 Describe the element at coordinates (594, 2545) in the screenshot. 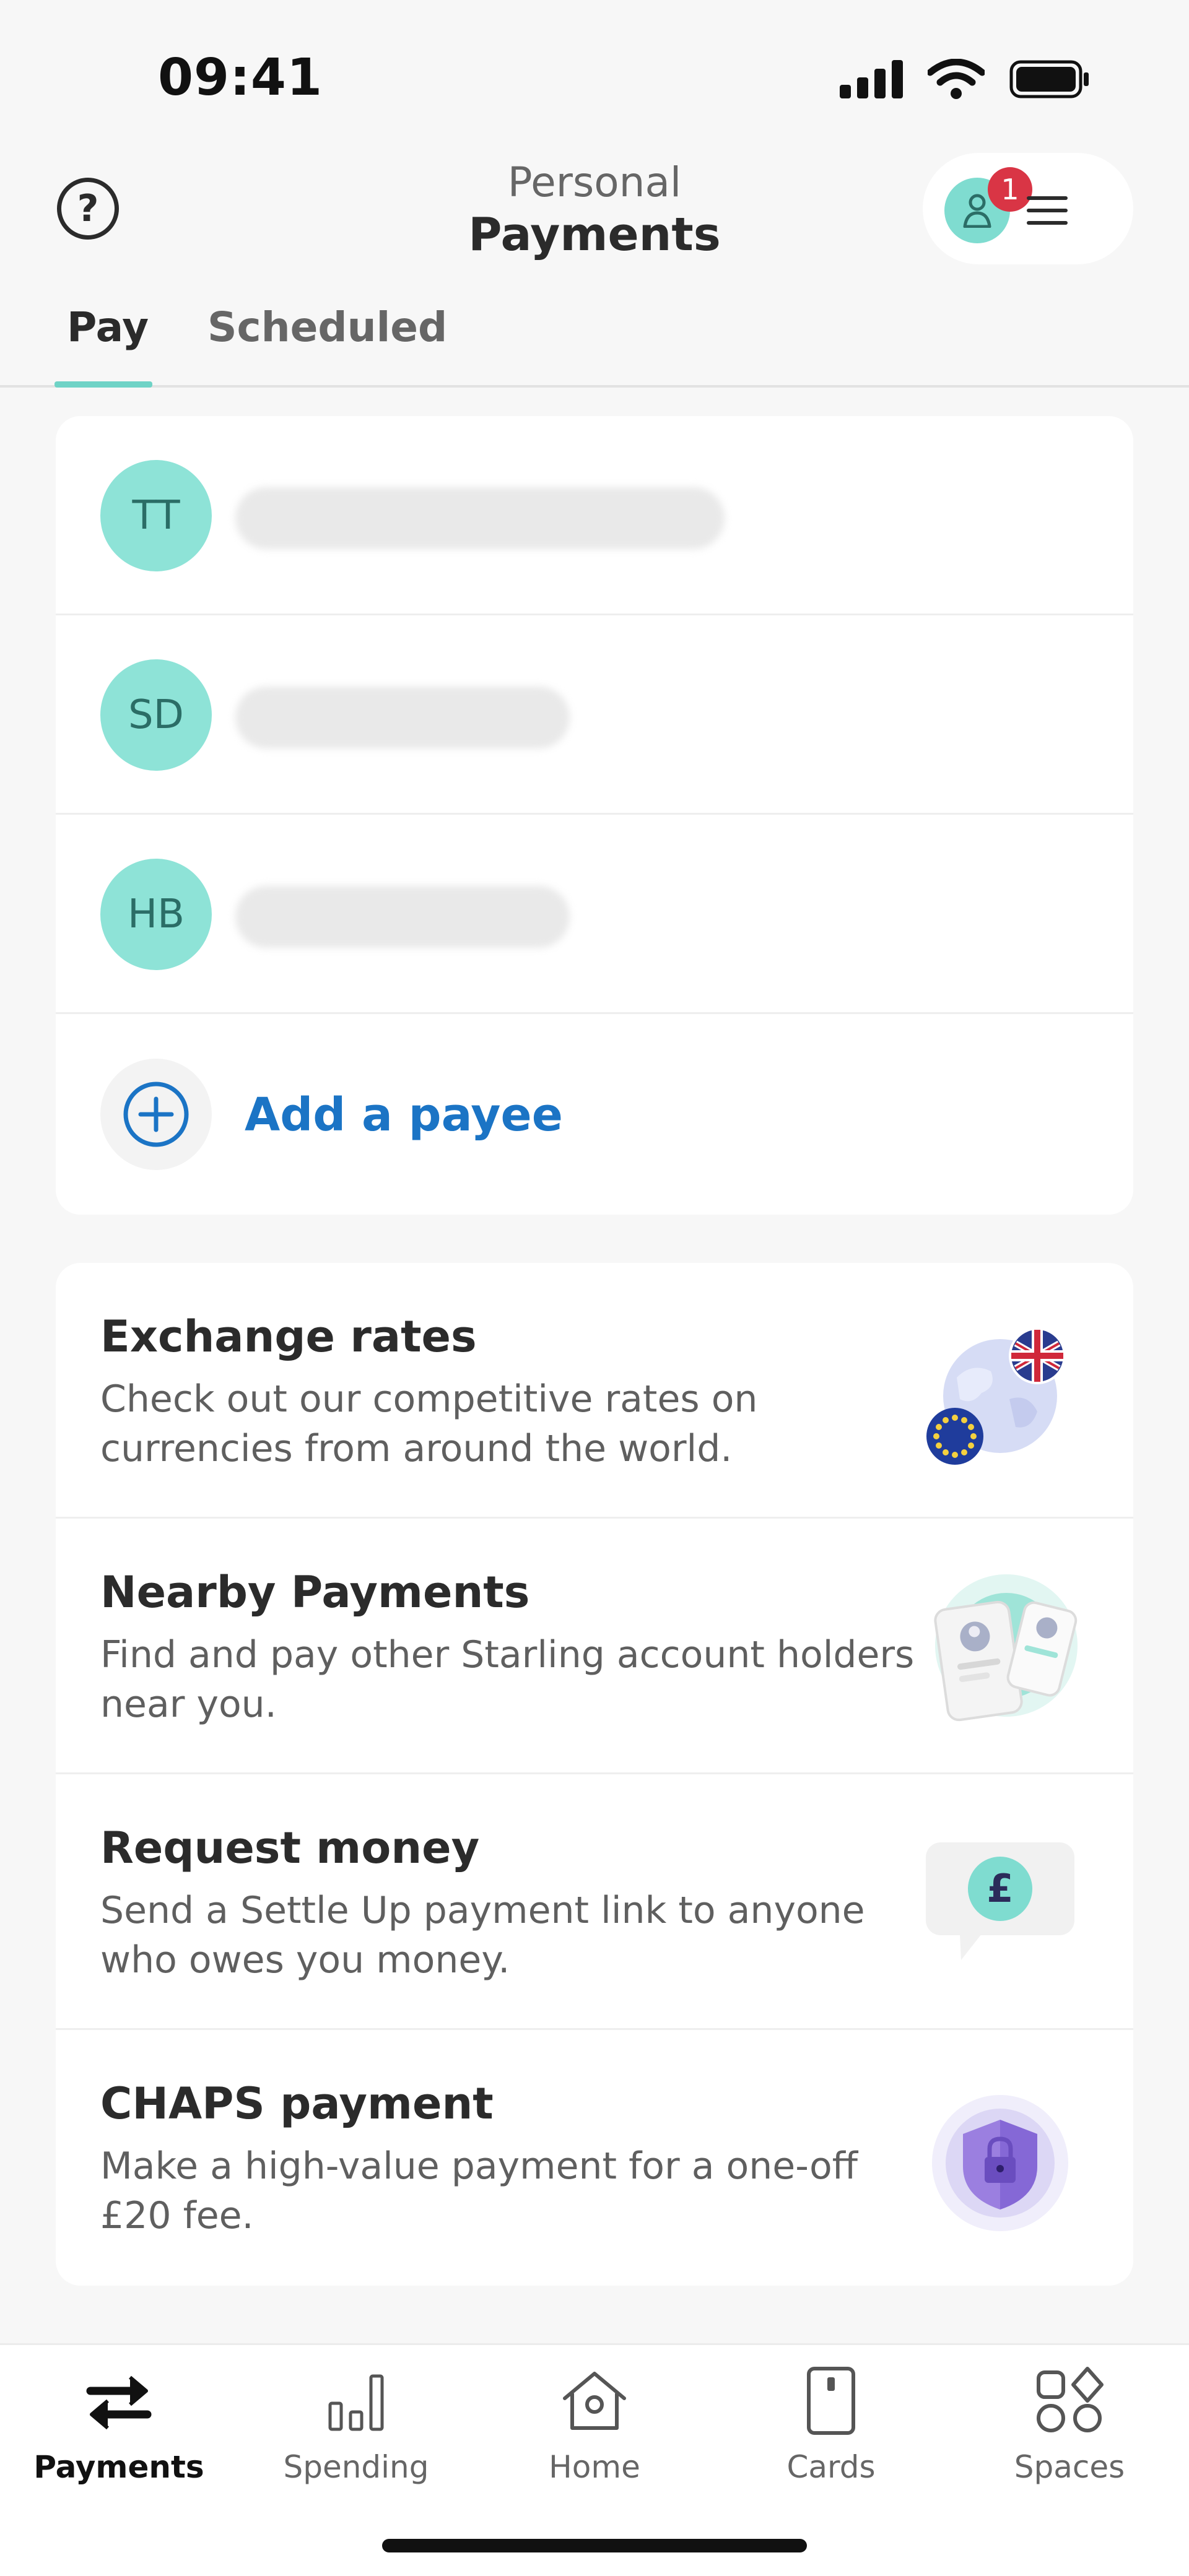

I see `home-indicator` at that location.